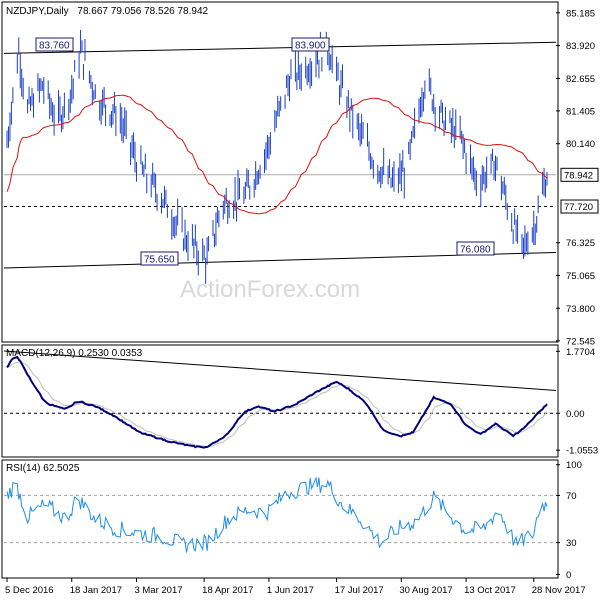 The width and height of the screenshot is (600, 600). Describe the element at coordinates (490, 590) in the screenshot. I see `x-tick-label: 13 Oct 2017` at that location.